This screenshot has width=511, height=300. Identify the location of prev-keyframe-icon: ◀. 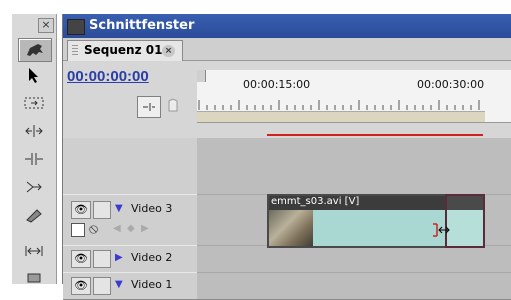
(117, 228).